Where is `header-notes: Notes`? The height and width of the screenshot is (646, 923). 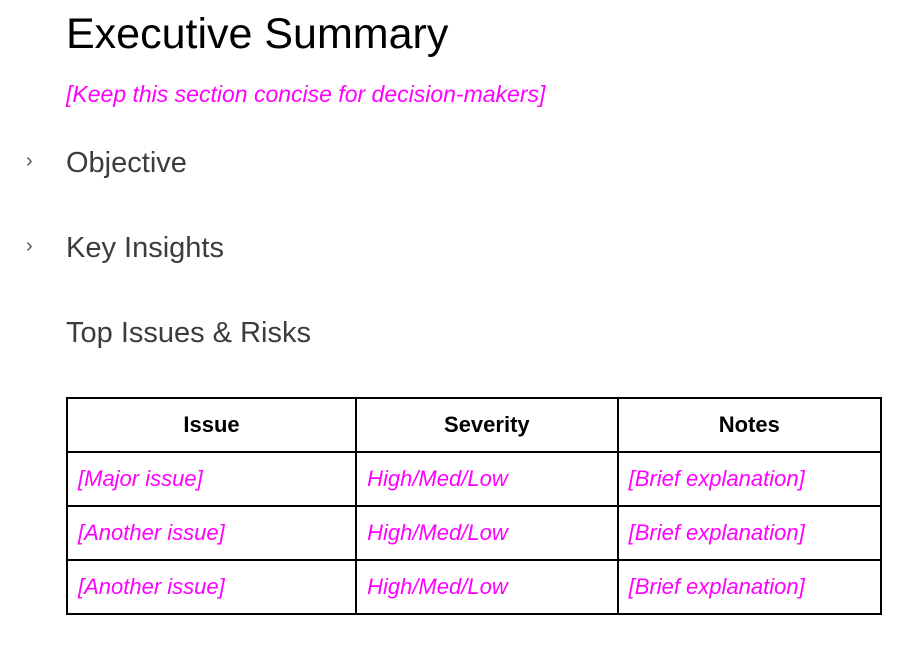
header-notes: Notes is located at coordinates (749, 425).